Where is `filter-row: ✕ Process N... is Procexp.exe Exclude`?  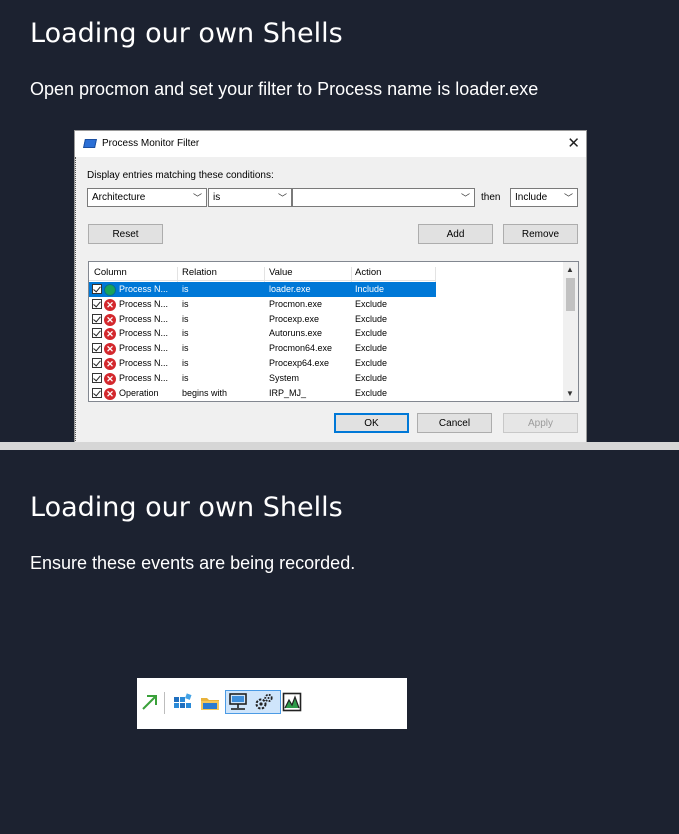
filter-row: ✕ Process N... is Procexp.exe Exclude is located at coordinates (262, 319).